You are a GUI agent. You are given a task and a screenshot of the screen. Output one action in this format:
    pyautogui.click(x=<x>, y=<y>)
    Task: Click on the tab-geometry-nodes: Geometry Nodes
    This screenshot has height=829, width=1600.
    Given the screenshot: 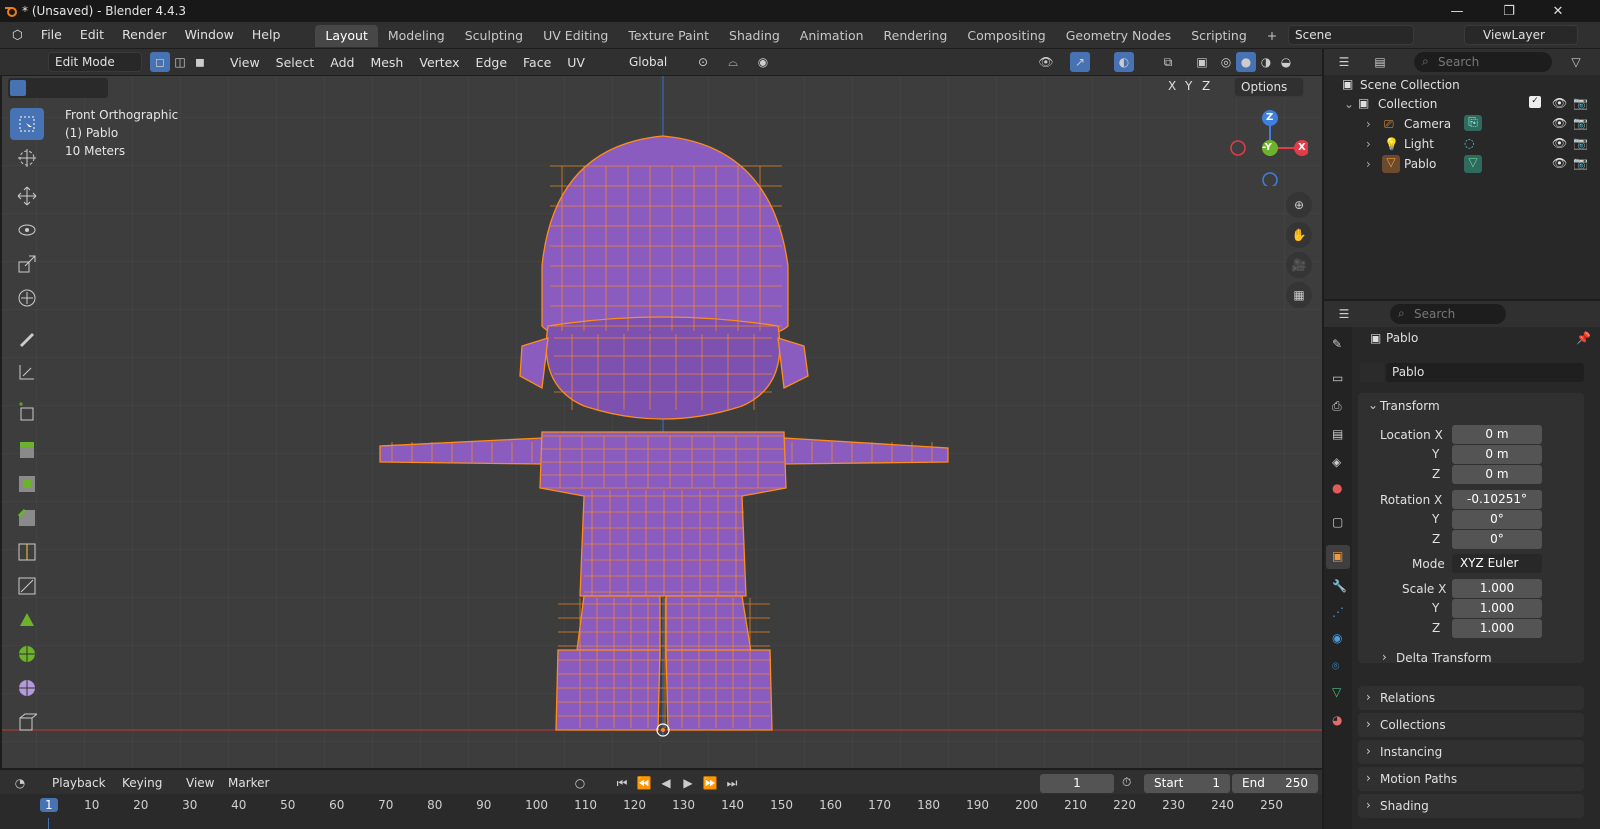 What is the action you would take?
    pyautogui.click(x=1118, y=36)
    